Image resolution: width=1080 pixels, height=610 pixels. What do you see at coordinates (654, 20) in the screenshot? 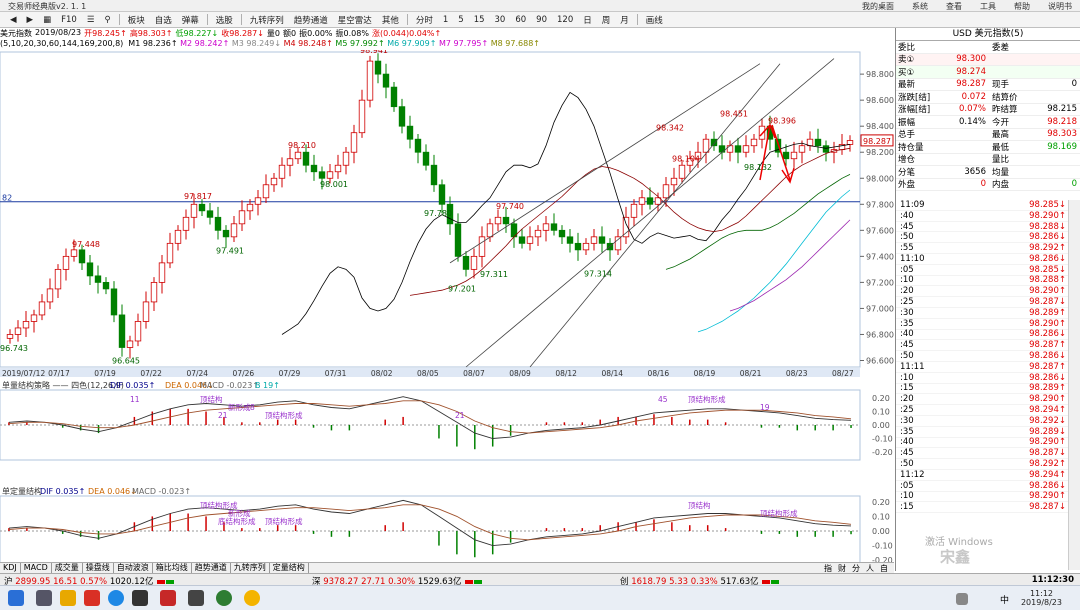
I see `toolbar-draw-button: 画线` at bounding box center [654, 20].